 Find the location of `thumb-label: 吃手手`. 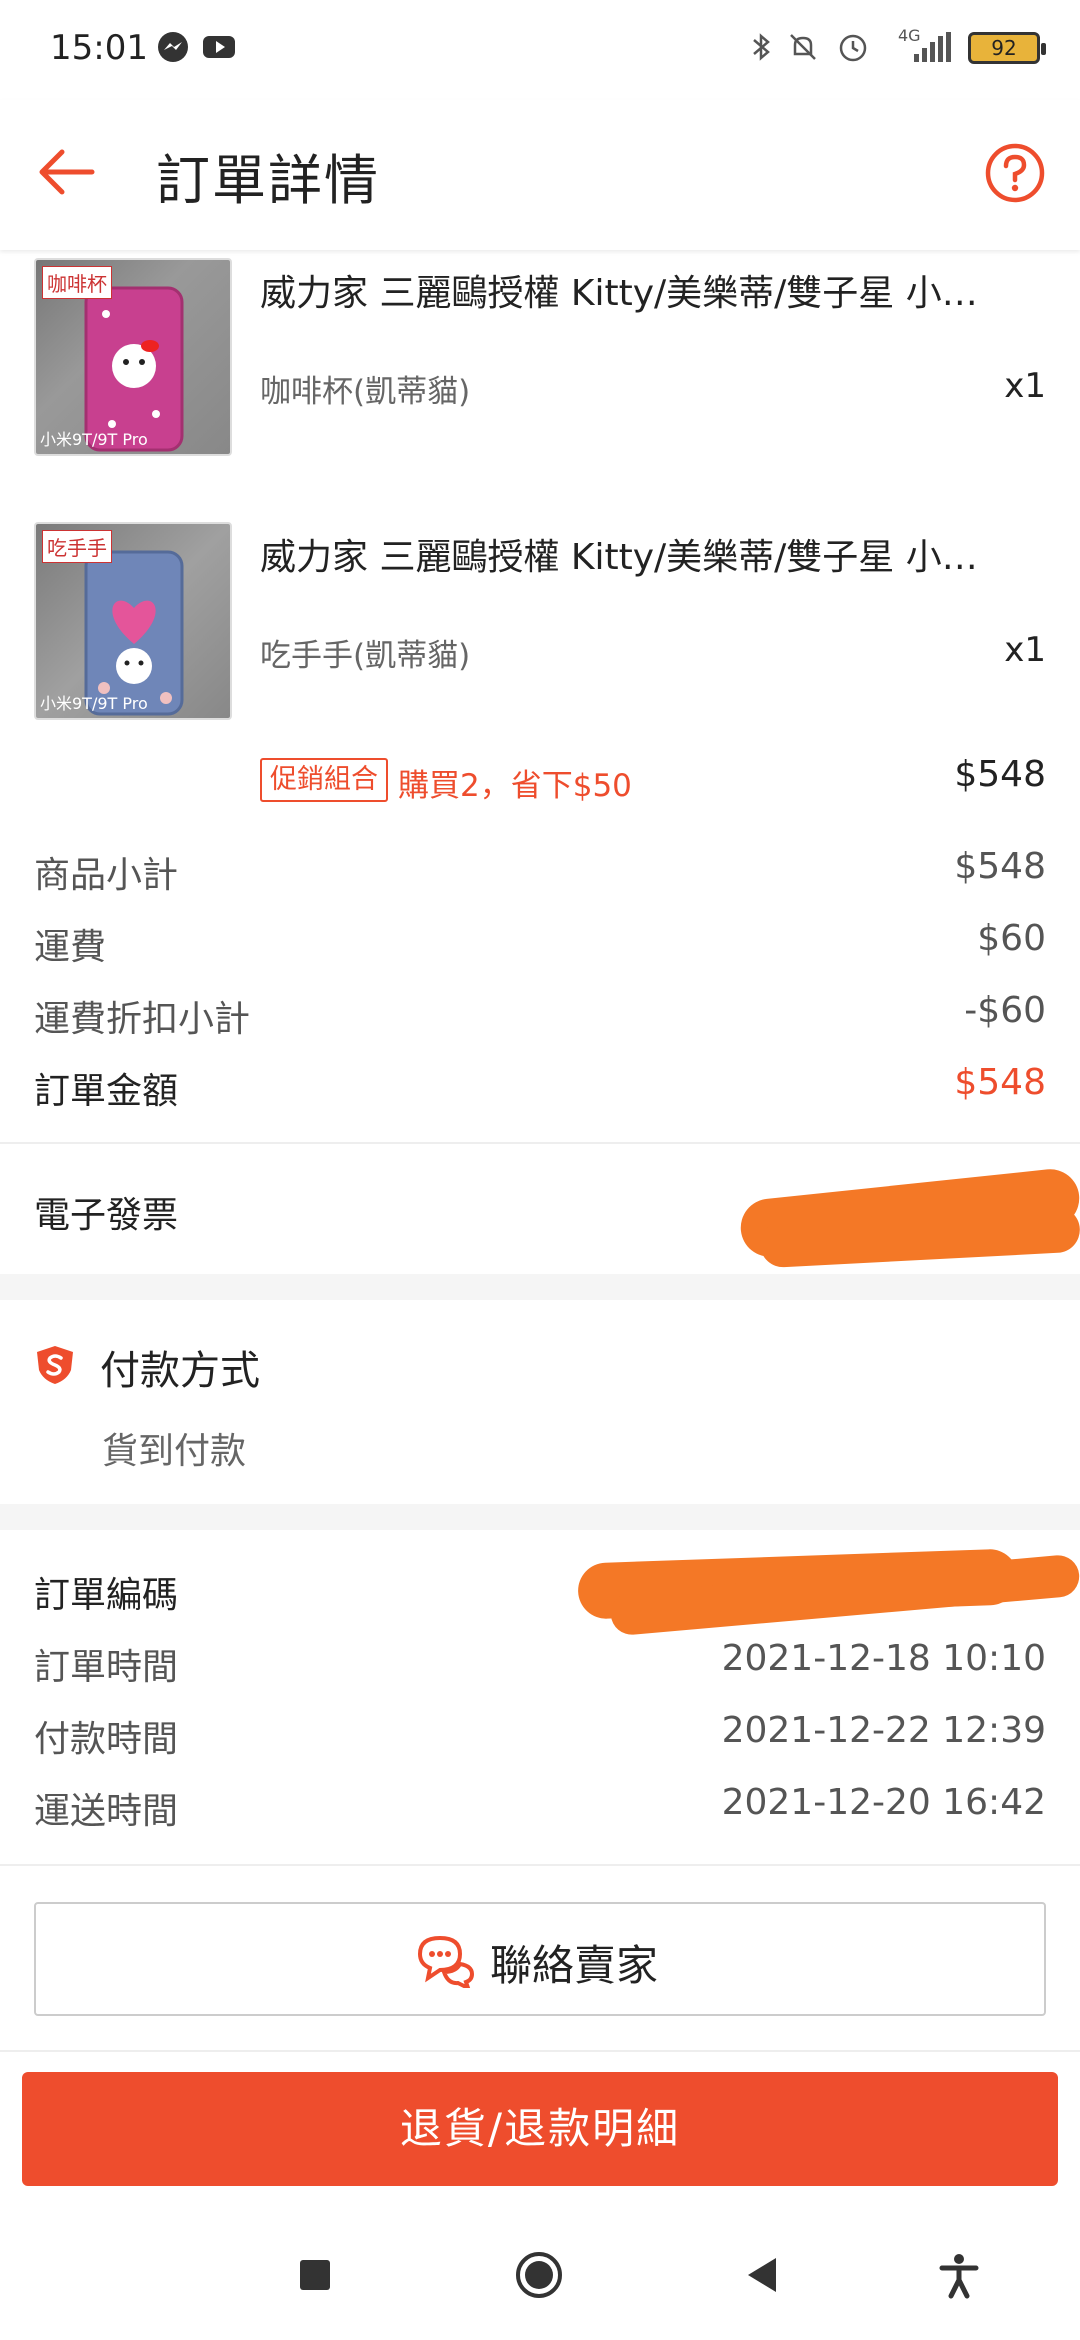

thumb-label: 吃手手 is located at coordinates (77, 546).